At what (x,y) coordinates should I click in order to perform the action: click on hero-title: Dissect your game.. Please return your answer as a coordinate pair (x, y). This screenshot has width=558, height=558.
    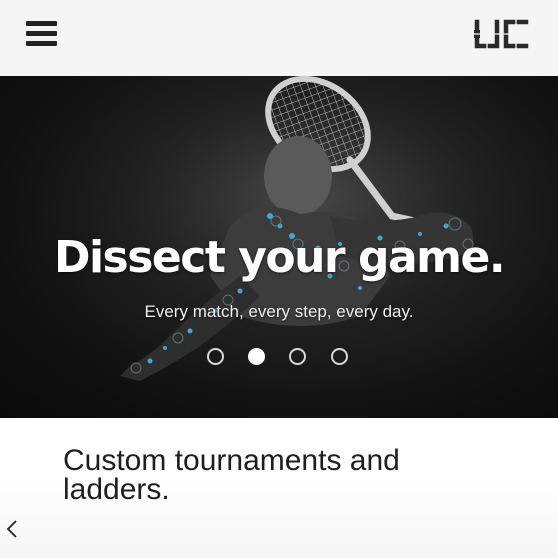
    Looking at the image, I should click on (279, 257).